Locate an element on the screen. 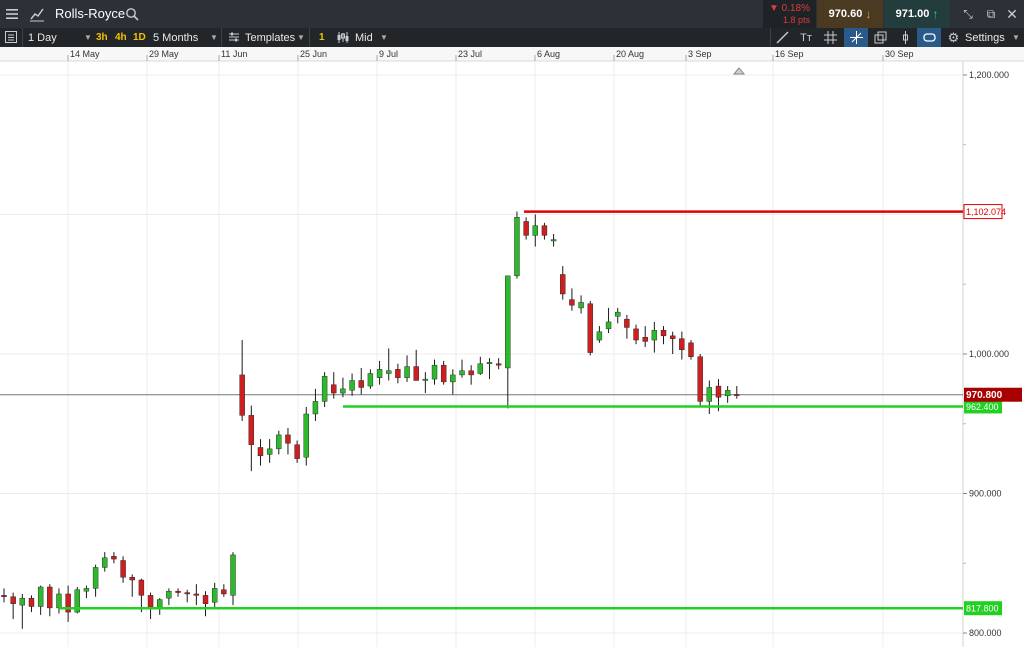  y-tick-label: 1,000.000 is located at coordinates (989, 354).